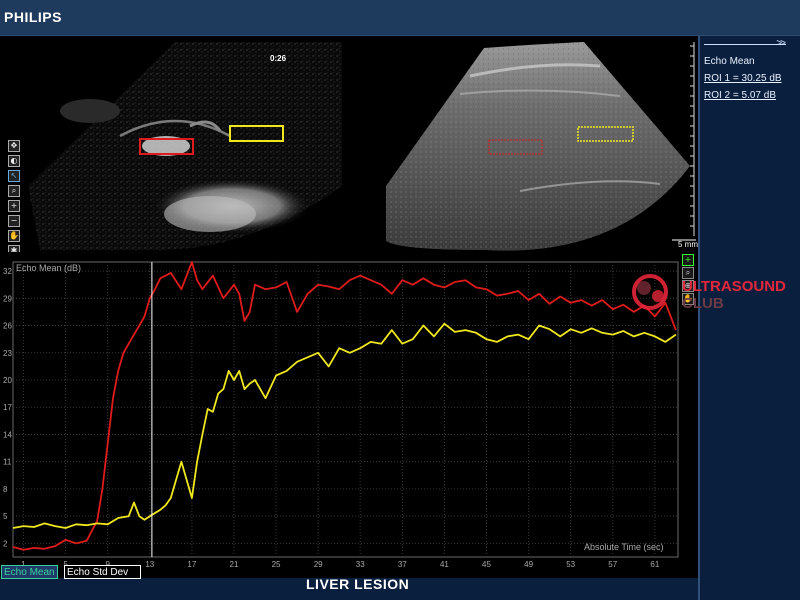  I want to click on y-tick-label: 26, so click(7, 326).